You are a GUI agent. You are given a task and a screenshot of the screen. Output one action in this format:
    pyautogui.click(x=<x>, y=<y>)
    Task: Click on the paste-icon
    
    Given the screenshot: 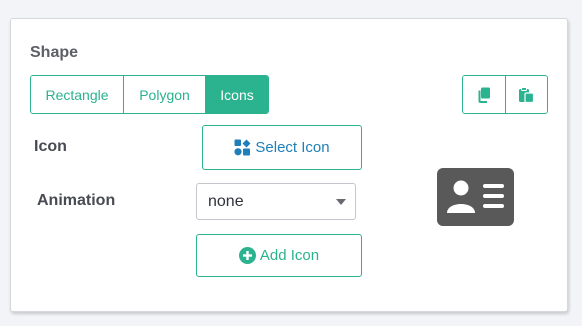 What is the action you would take?
    pyautogui.click(x=526, y=94)
    